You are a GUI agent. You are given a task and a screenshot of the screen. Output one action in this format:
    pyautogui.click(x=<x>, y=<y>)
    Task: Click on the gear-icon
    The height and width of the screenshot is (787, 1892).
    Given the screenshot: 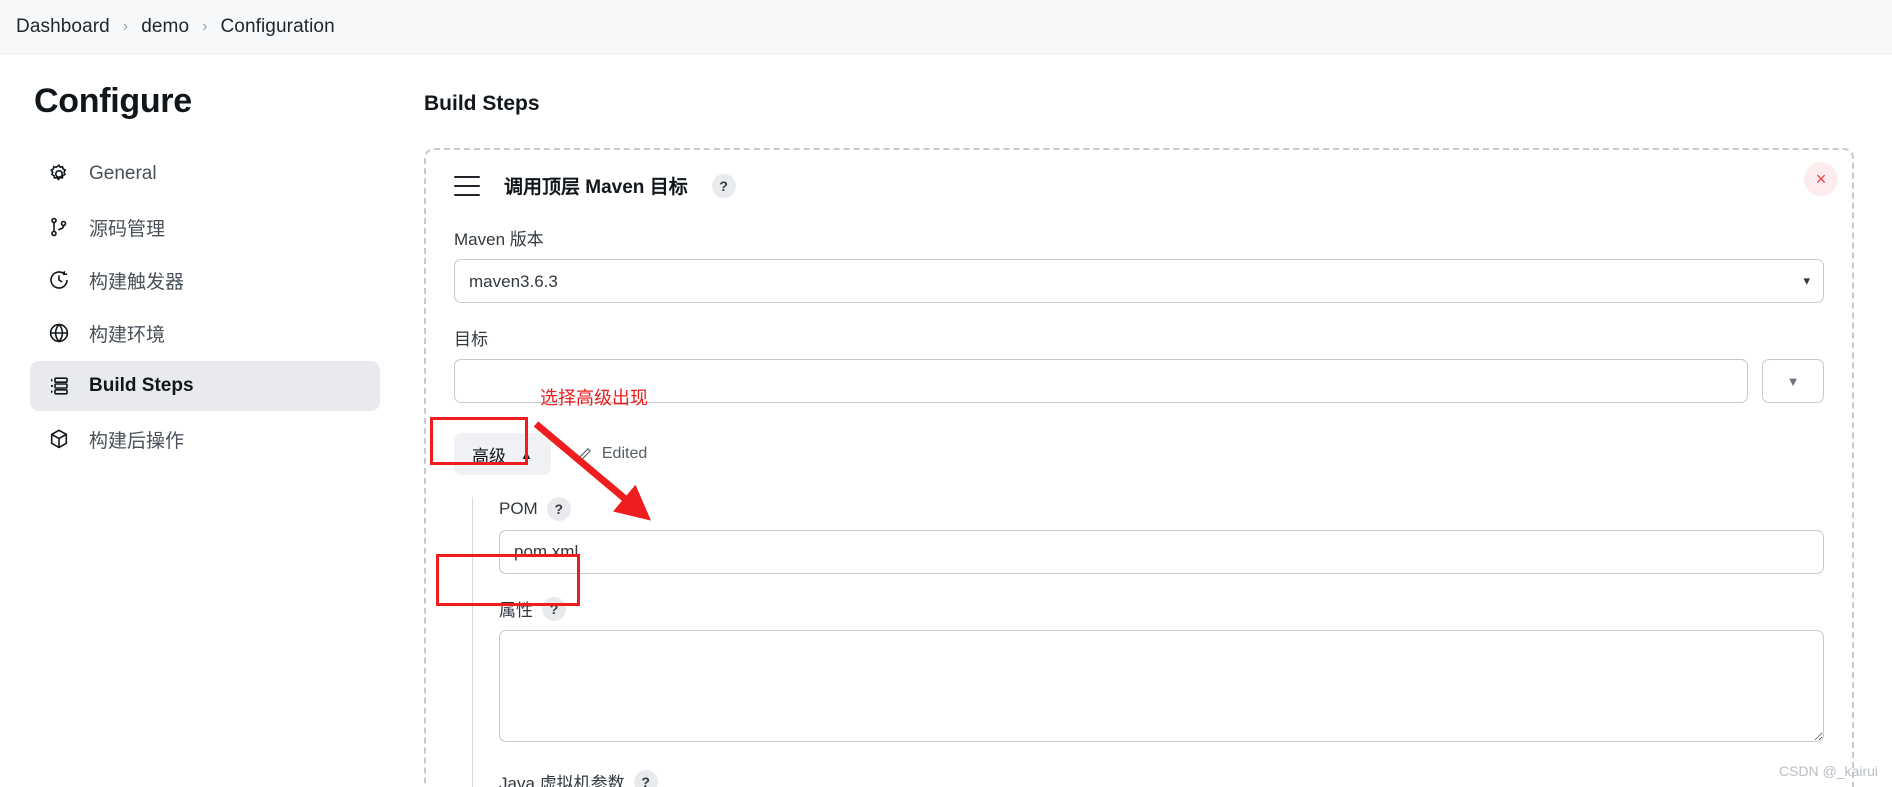 What is the action you would take?
    pyautogui.click(x=59, y=174)
    